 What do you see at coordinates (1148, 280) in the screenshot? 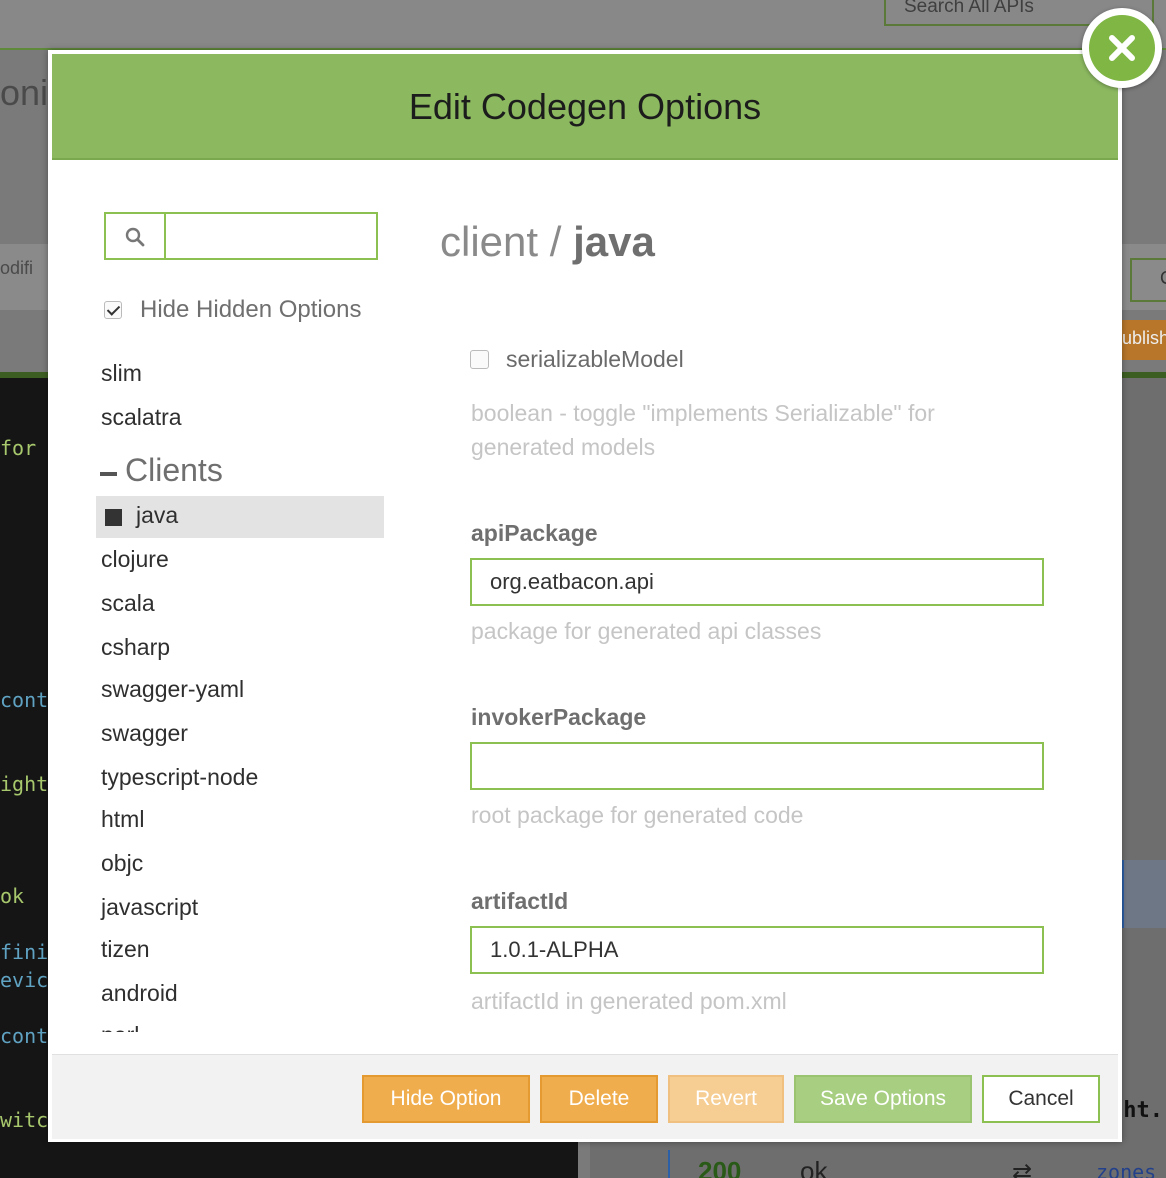
I see `bg-button: C` at bounding box center [1148, 280].